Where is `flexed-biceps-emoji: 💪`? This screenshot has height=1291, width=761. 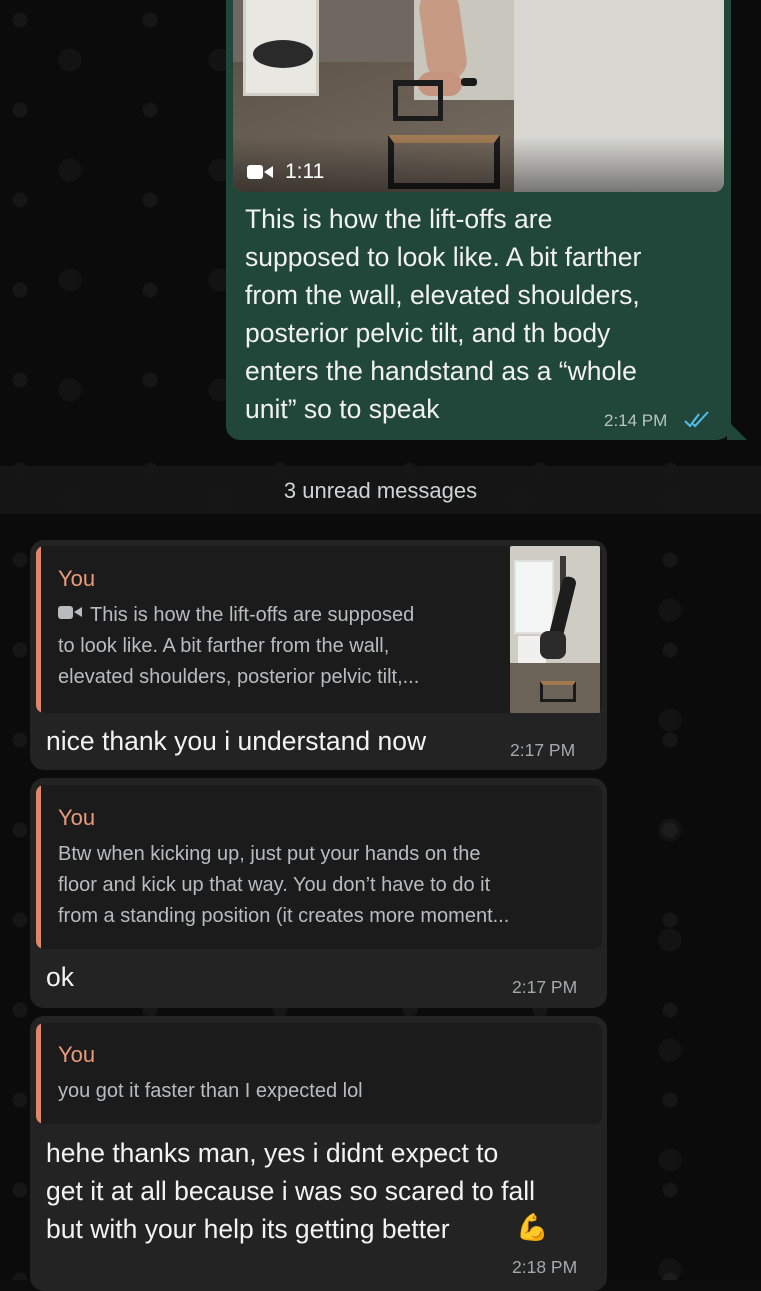
flexed-biceps-emoji: 💪 is located at coordinates (532, 1227).